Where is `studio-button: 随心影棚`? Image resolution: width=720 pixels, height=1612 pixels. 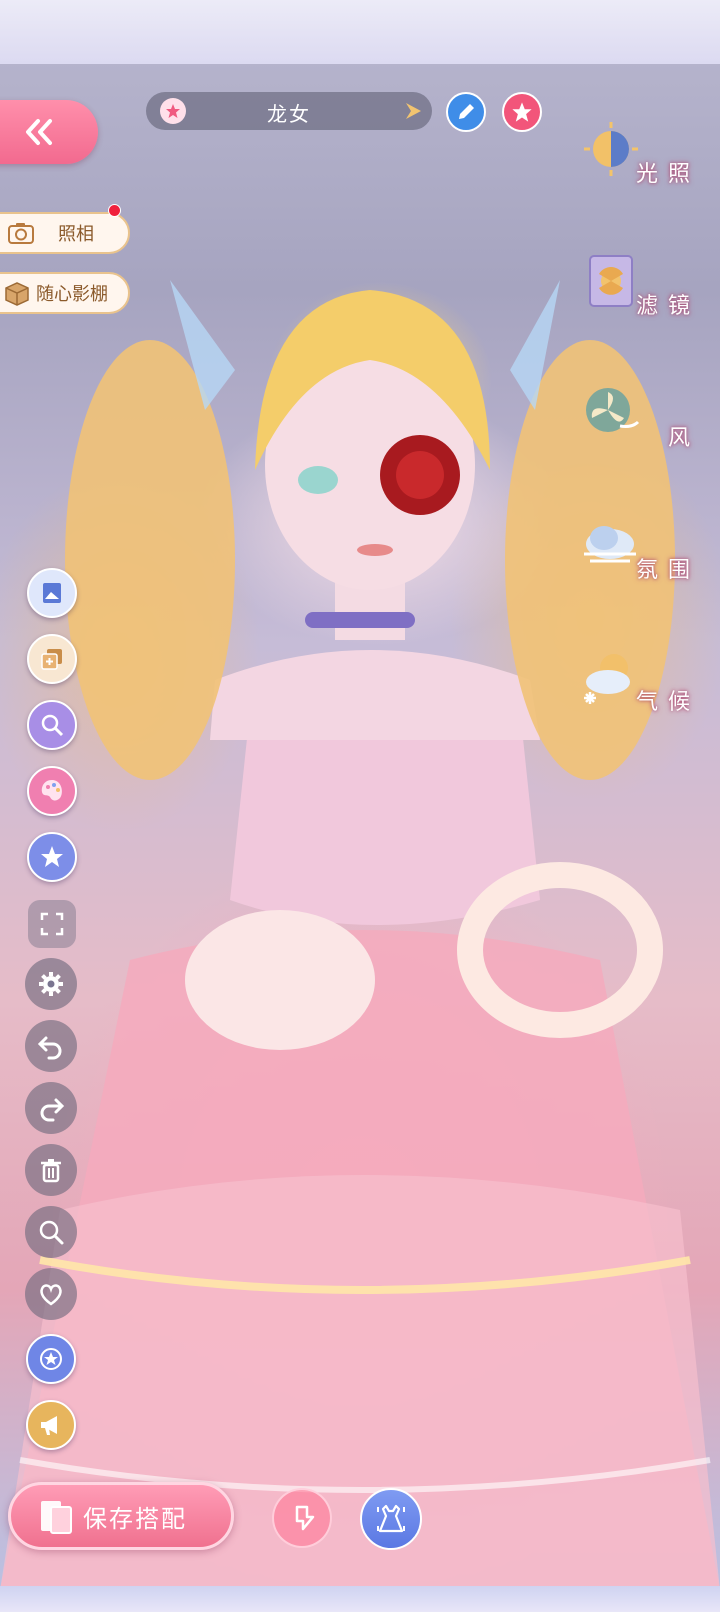
studio-button: 随心影棚 is located at coordinates (65, 293).